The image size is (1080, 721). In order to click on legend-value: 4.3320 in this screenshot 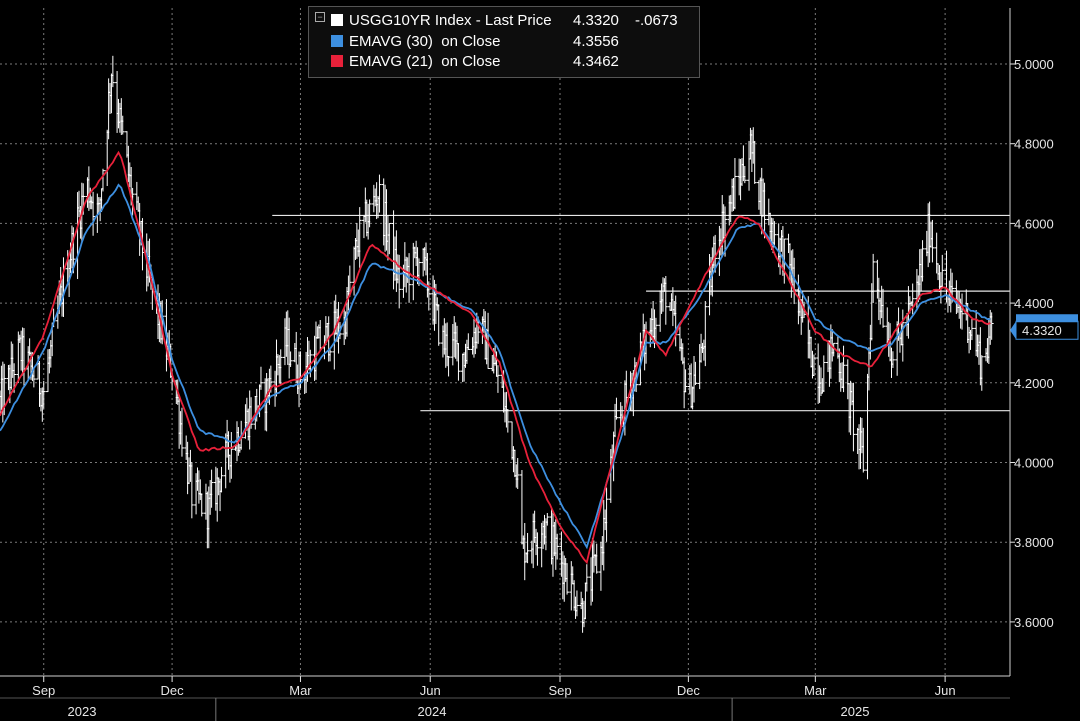, I will do `click(596, 20)`.